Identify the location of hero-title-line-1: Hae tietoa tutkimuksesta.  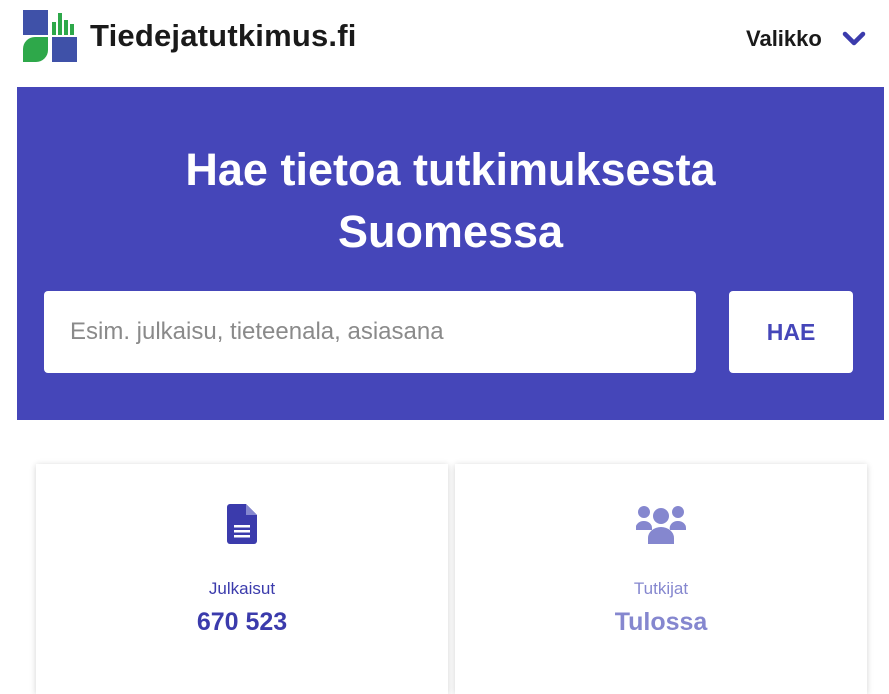
(450, 169).